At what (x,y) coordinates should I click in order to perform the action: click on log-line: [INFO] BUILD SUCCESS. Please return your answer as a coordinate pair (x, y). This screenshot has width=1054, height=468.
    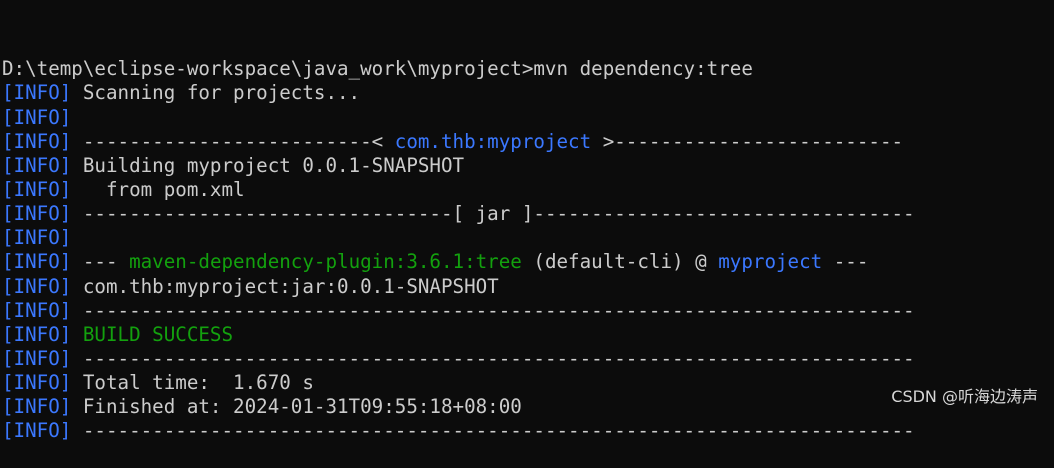
    Looking at the image, I should click on (527, 335).